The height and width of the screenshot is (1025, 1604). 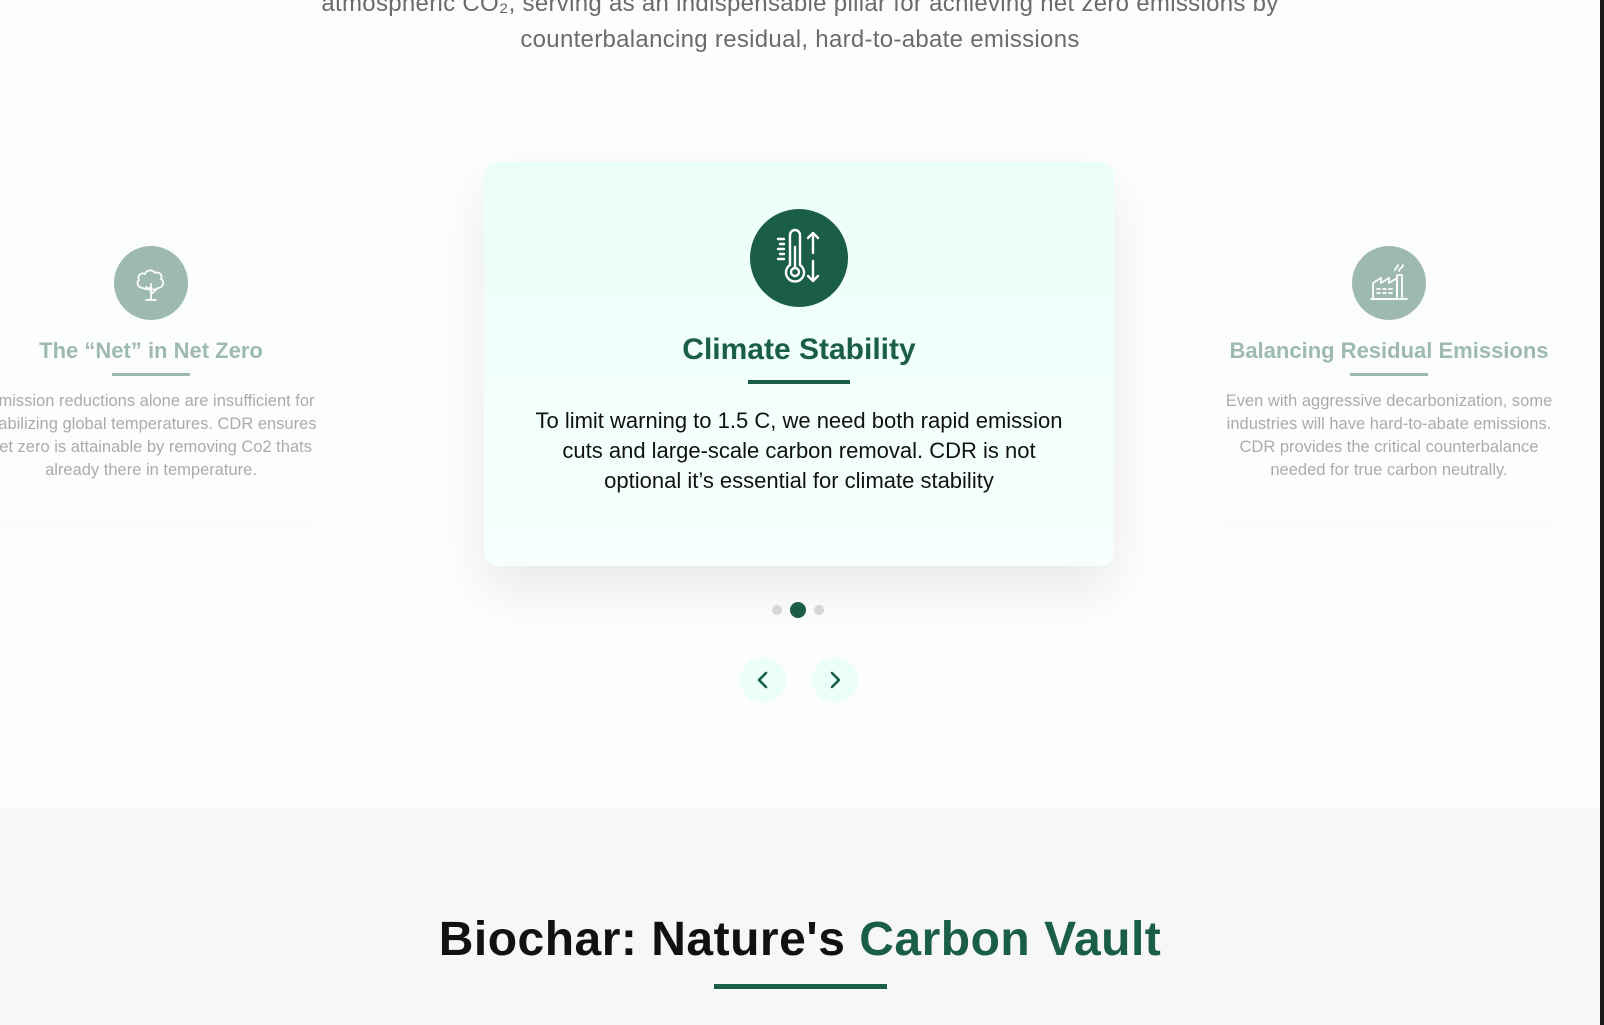 I want to click on section-title: Biochar: Nature's Carbon Vault, so click(x=800, y=939).